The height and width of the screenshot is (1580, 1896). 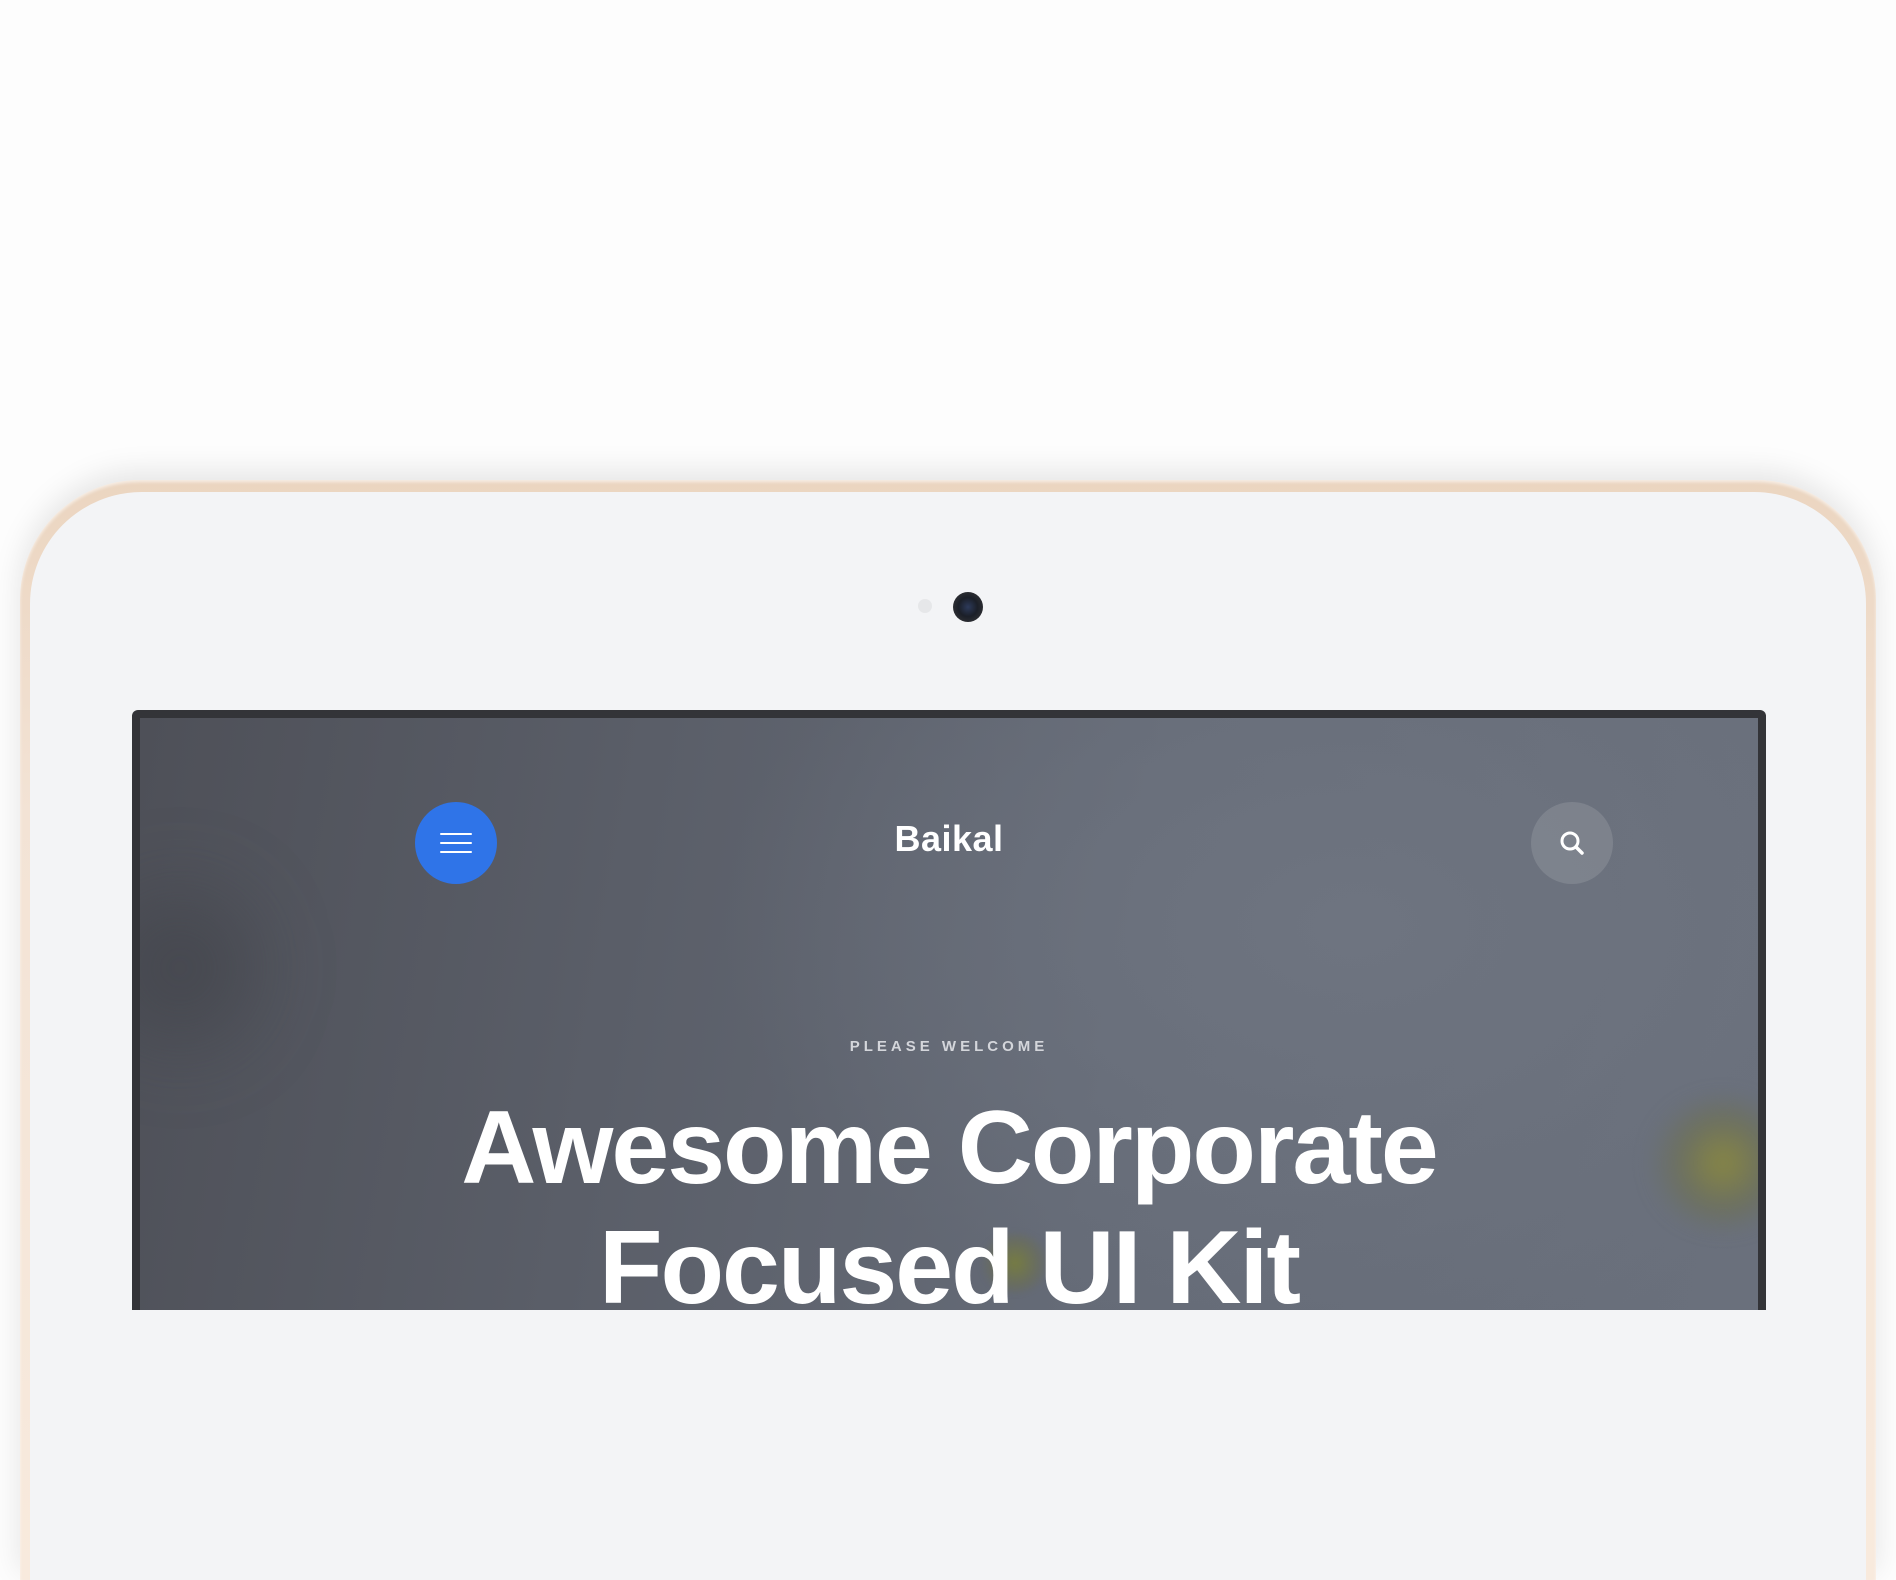 I want to click on front-camera, so click(x=968, y=607).